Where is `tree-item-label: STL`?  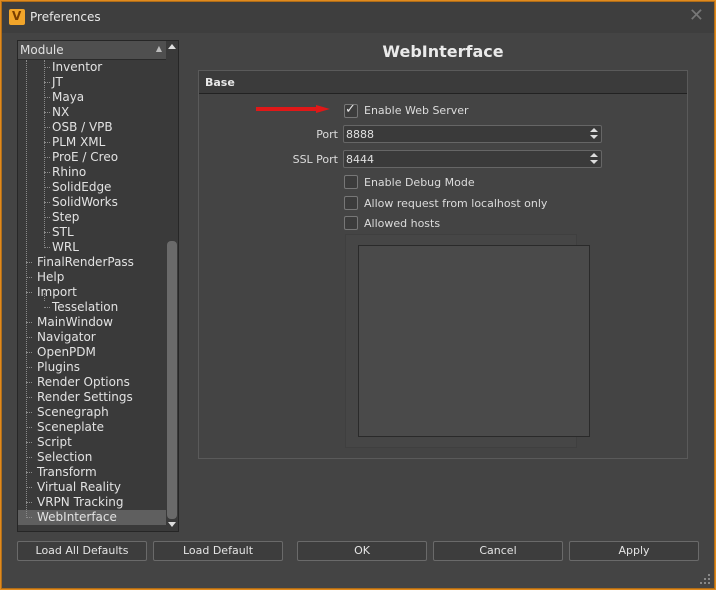 tree-item-label: STL is located at coordinates (63, 232).